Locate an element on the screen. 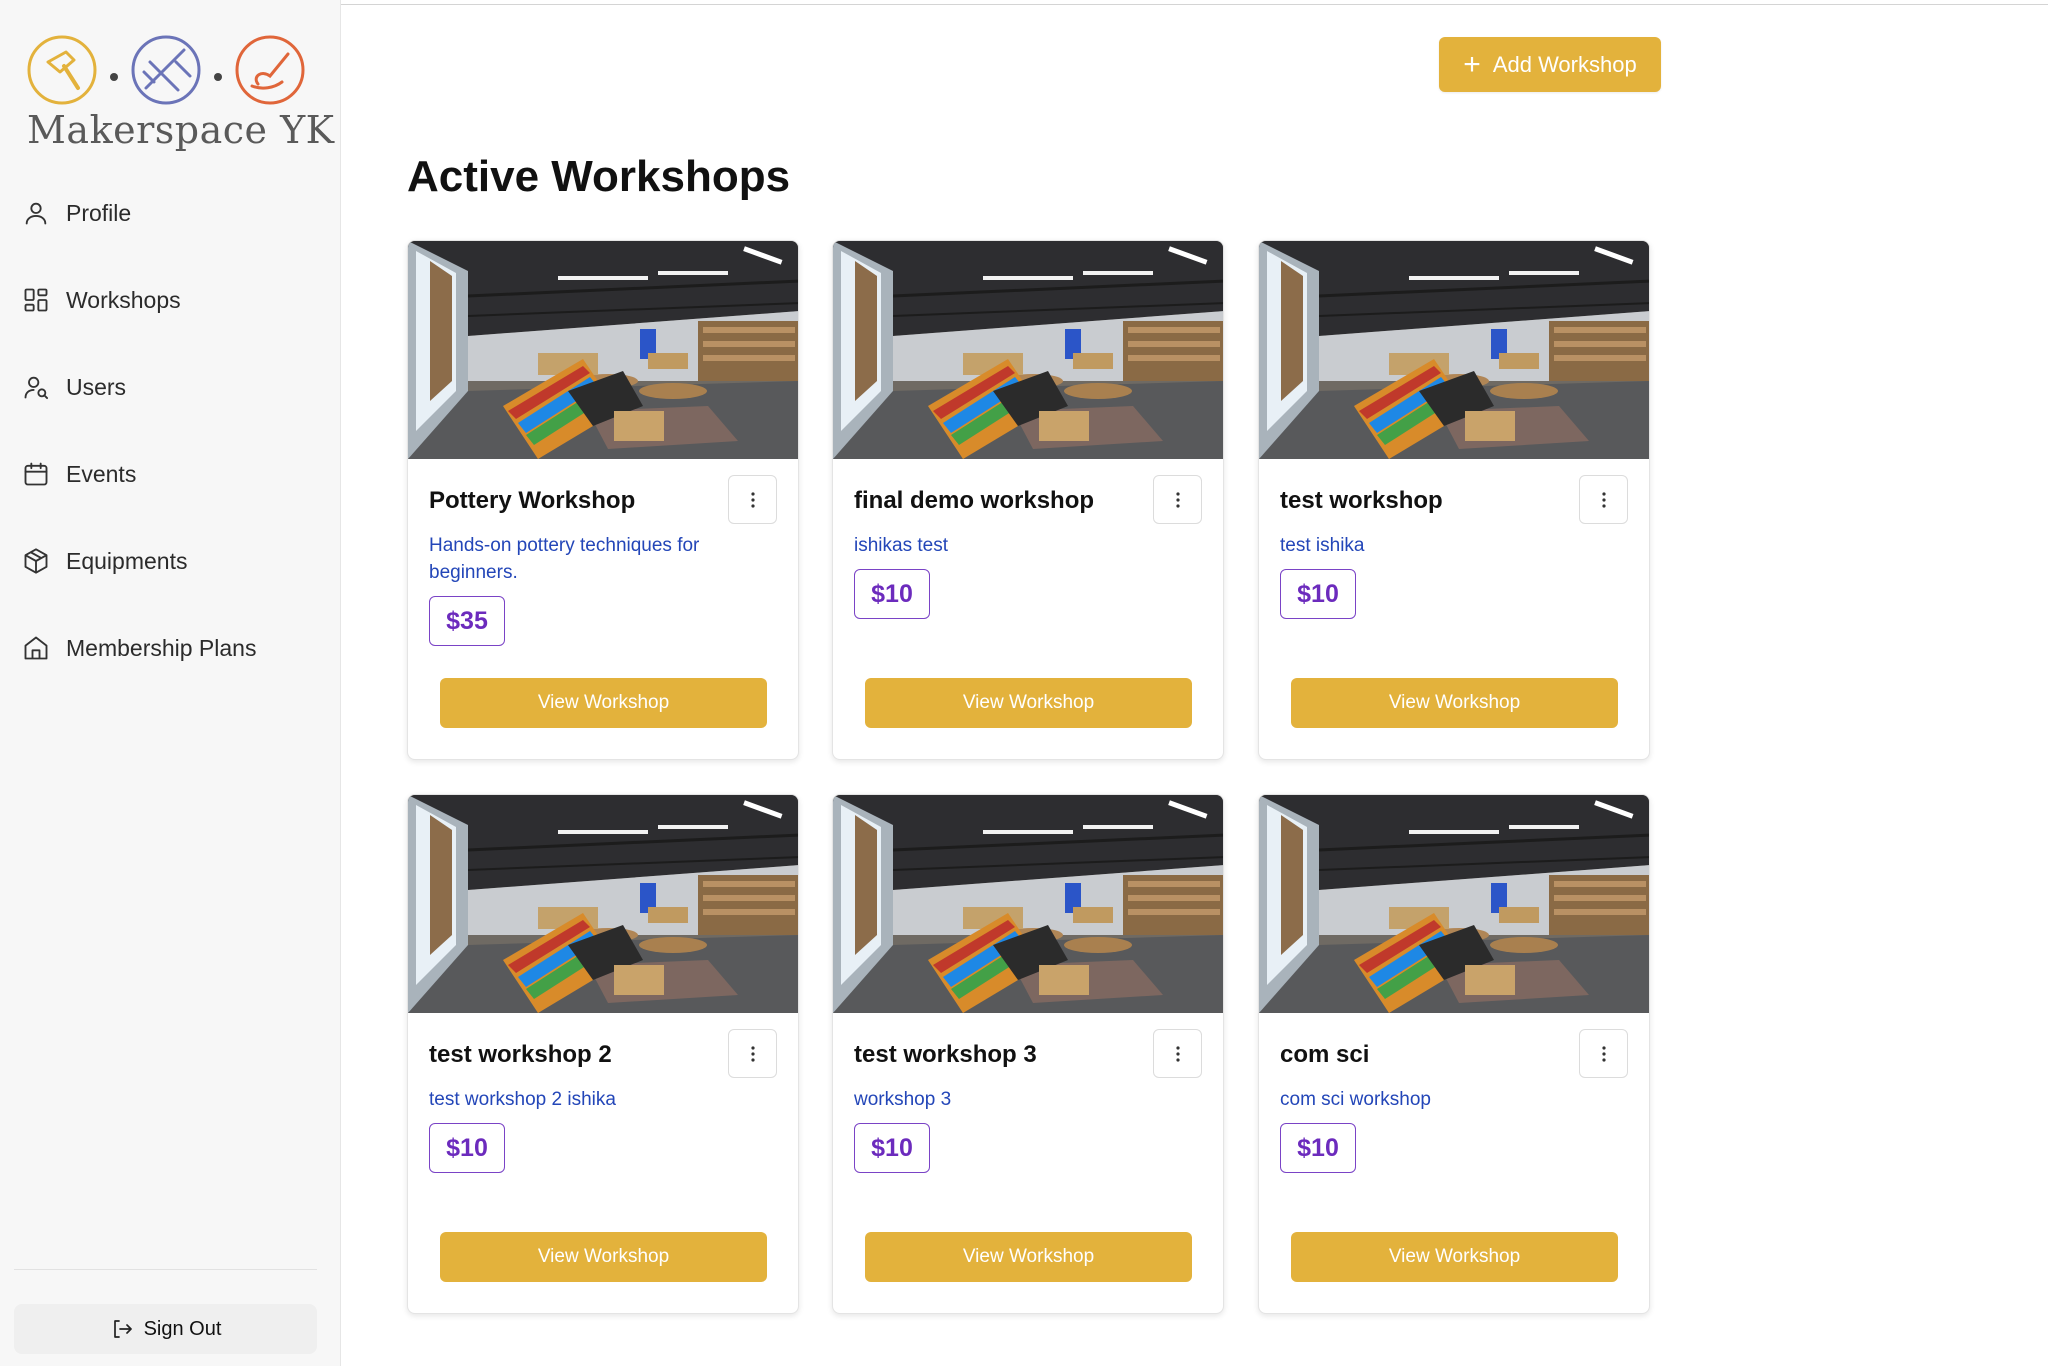 Image resolution: width=2048 pixels, height=1366 pixels. sidebar-item-label: Membership Plans is located at coordinates (161, 647).